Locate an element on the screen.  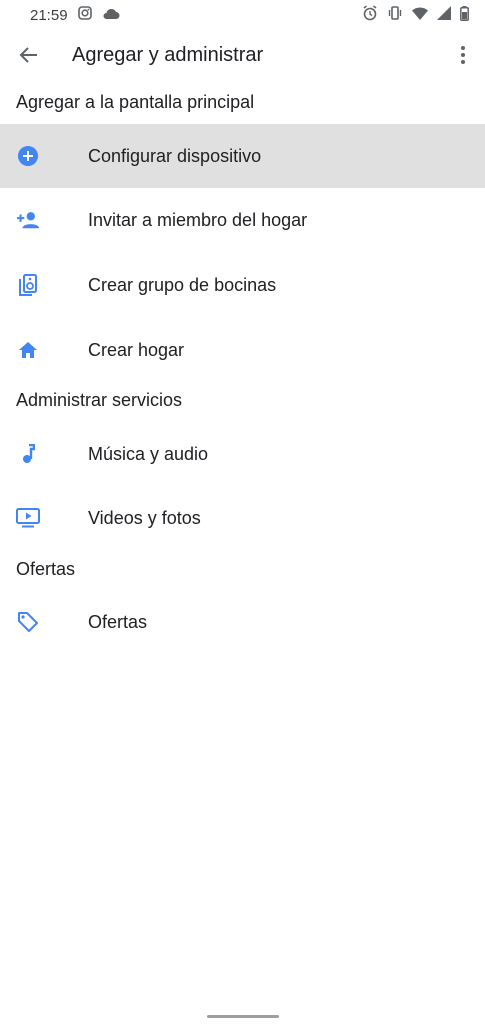
page-title: Agregar y administrar is located at coordinates (168, 55).